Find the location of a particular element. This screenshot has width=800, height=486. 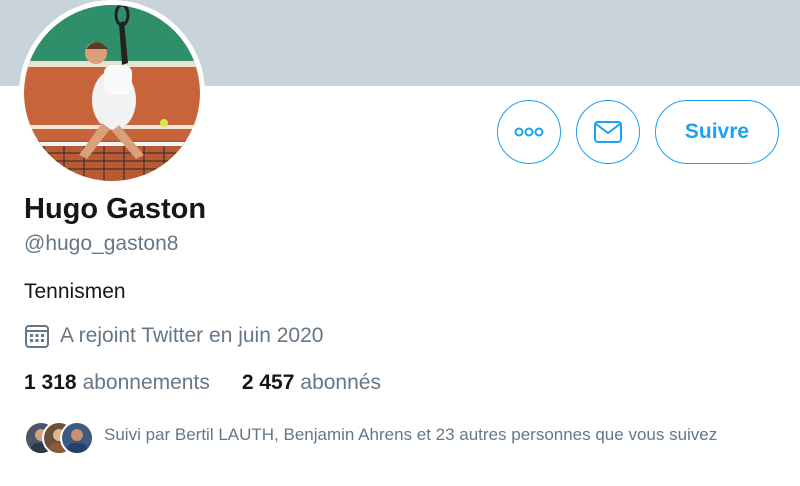

calendar-icon is located at coordinates (37, 336).